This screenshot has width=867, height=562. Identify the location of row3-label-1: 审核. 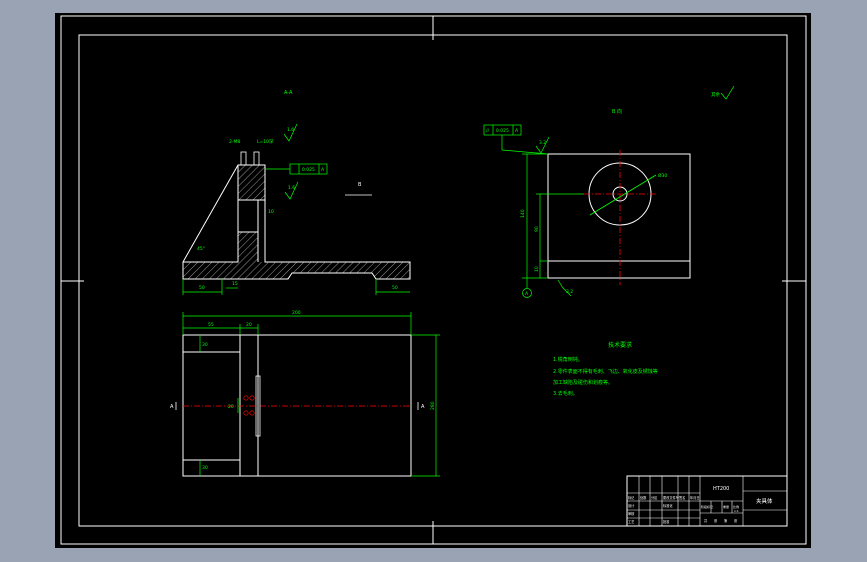
(631, 513).